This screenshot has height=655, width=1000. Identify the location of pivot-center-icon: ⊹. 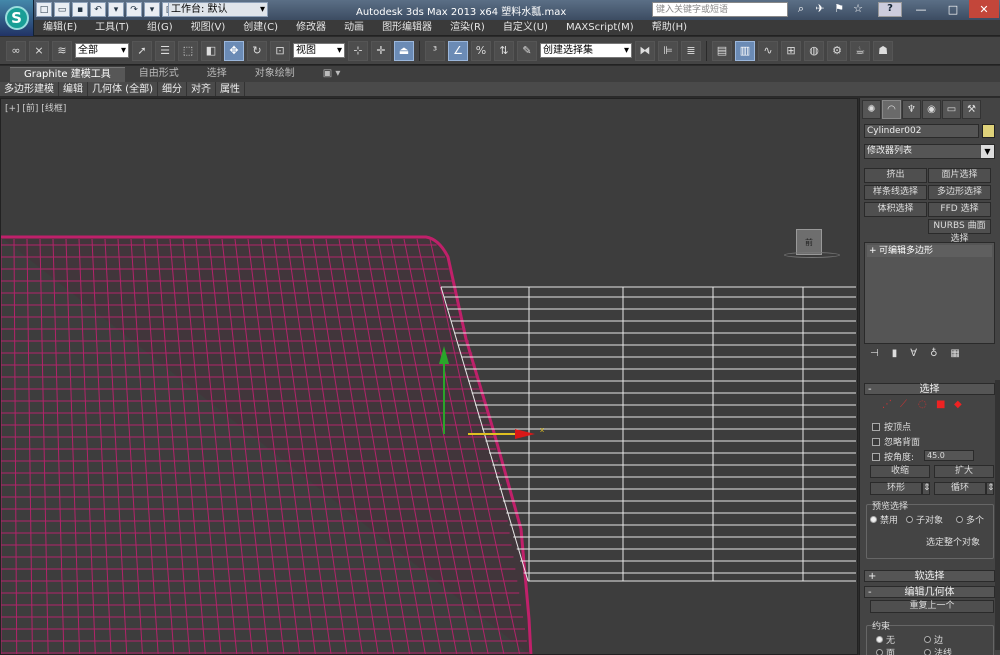
(358, 50).